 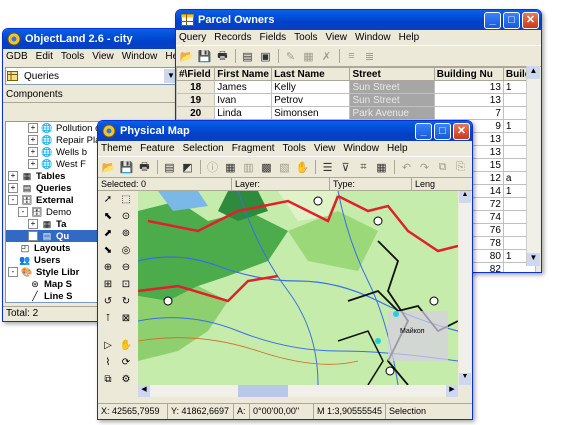 I want to click on table-cell: 18, so click(x=196, y=87).